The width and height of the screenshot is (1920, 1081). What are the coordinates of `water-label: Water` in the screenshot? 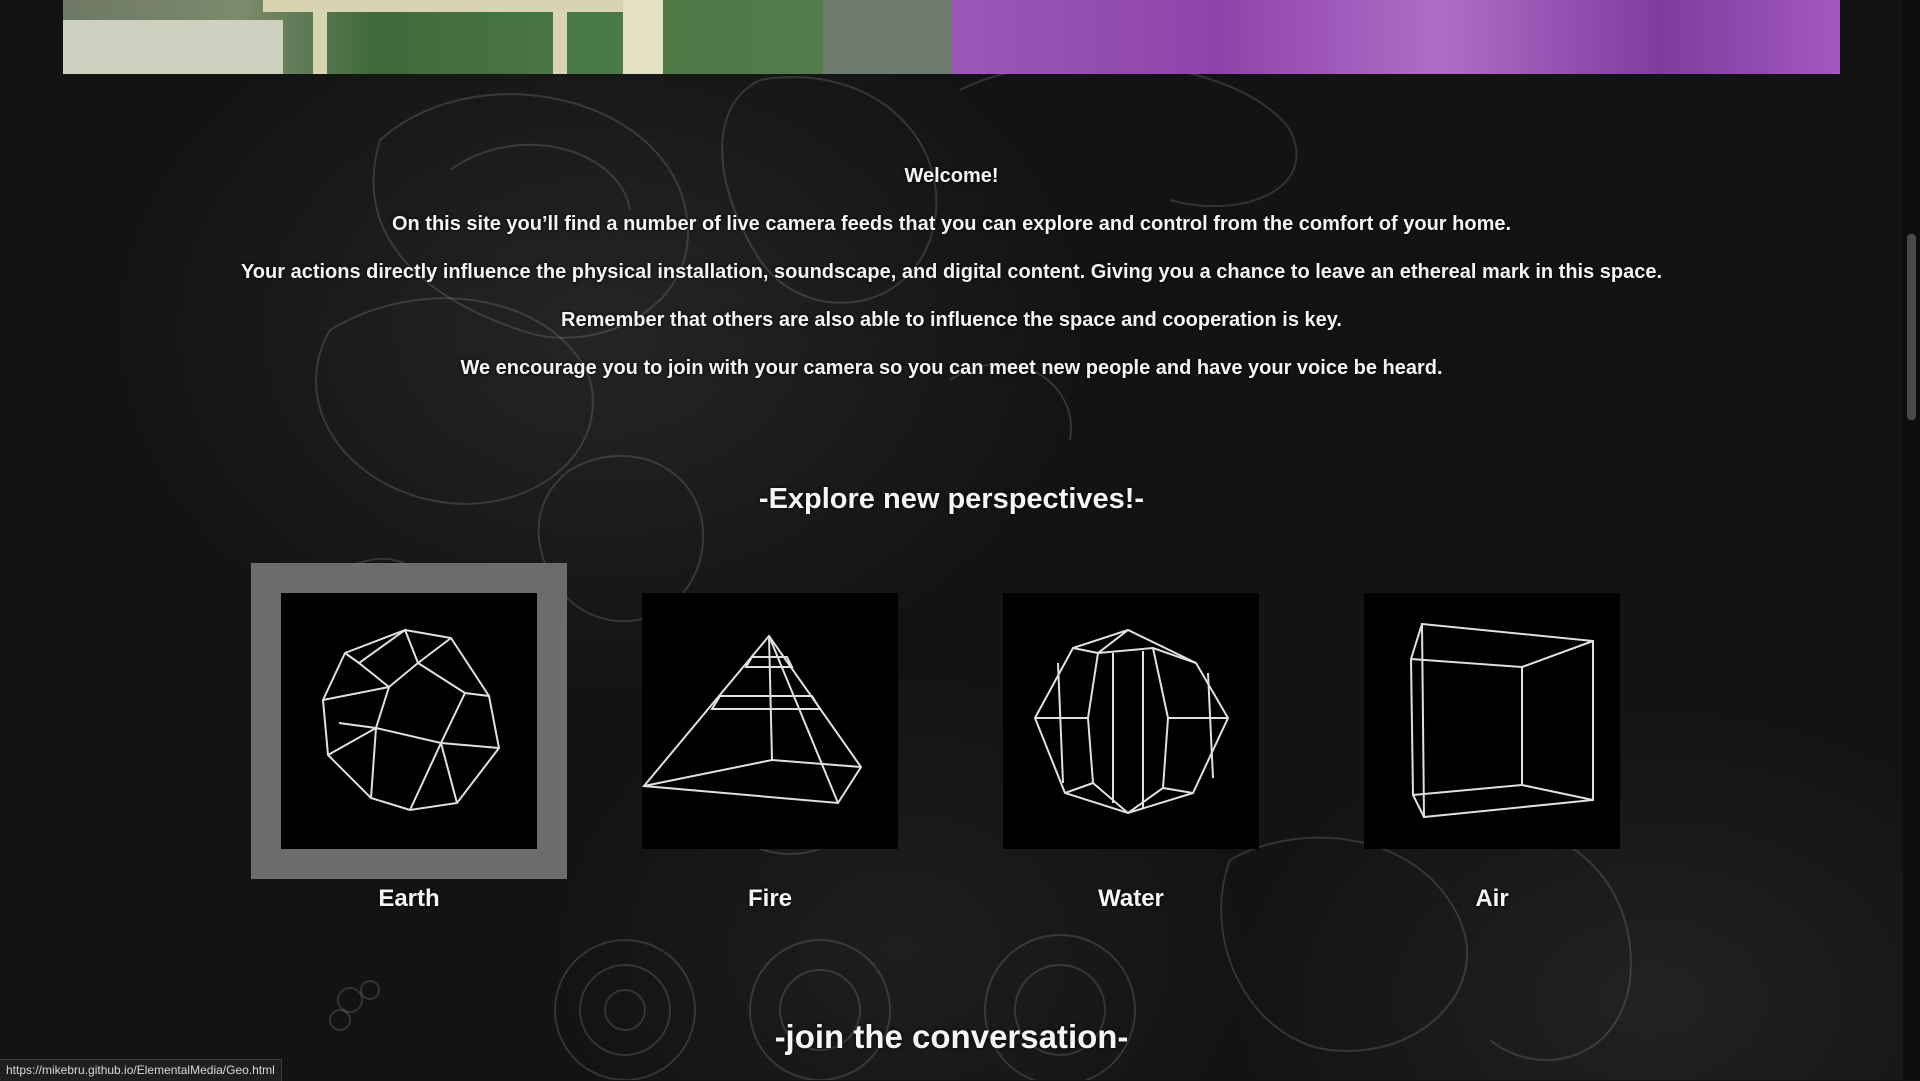 It's located at (1131, 899).